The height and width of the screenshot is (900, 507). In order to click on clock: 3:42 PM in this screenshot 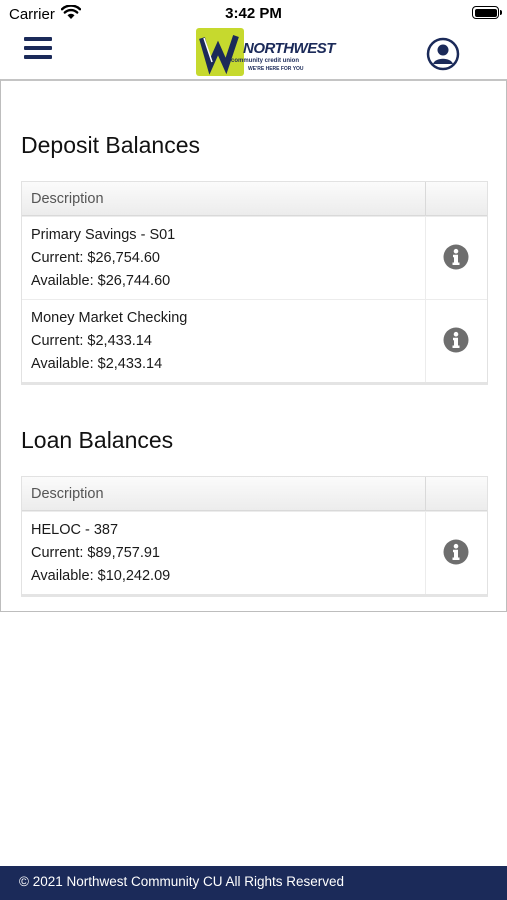, I will do `click(253, 13)`.